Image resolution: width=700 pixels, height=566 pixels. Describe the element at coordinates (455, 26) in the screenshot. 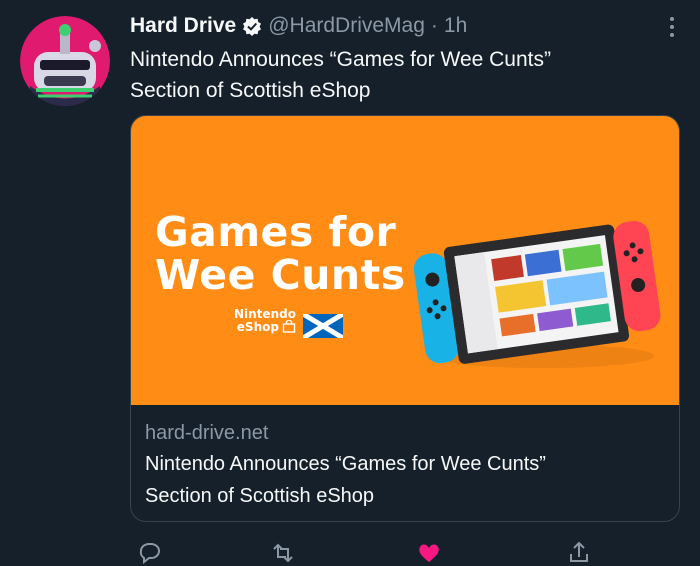

I see `tweet-timestamp: 1h` at that location.